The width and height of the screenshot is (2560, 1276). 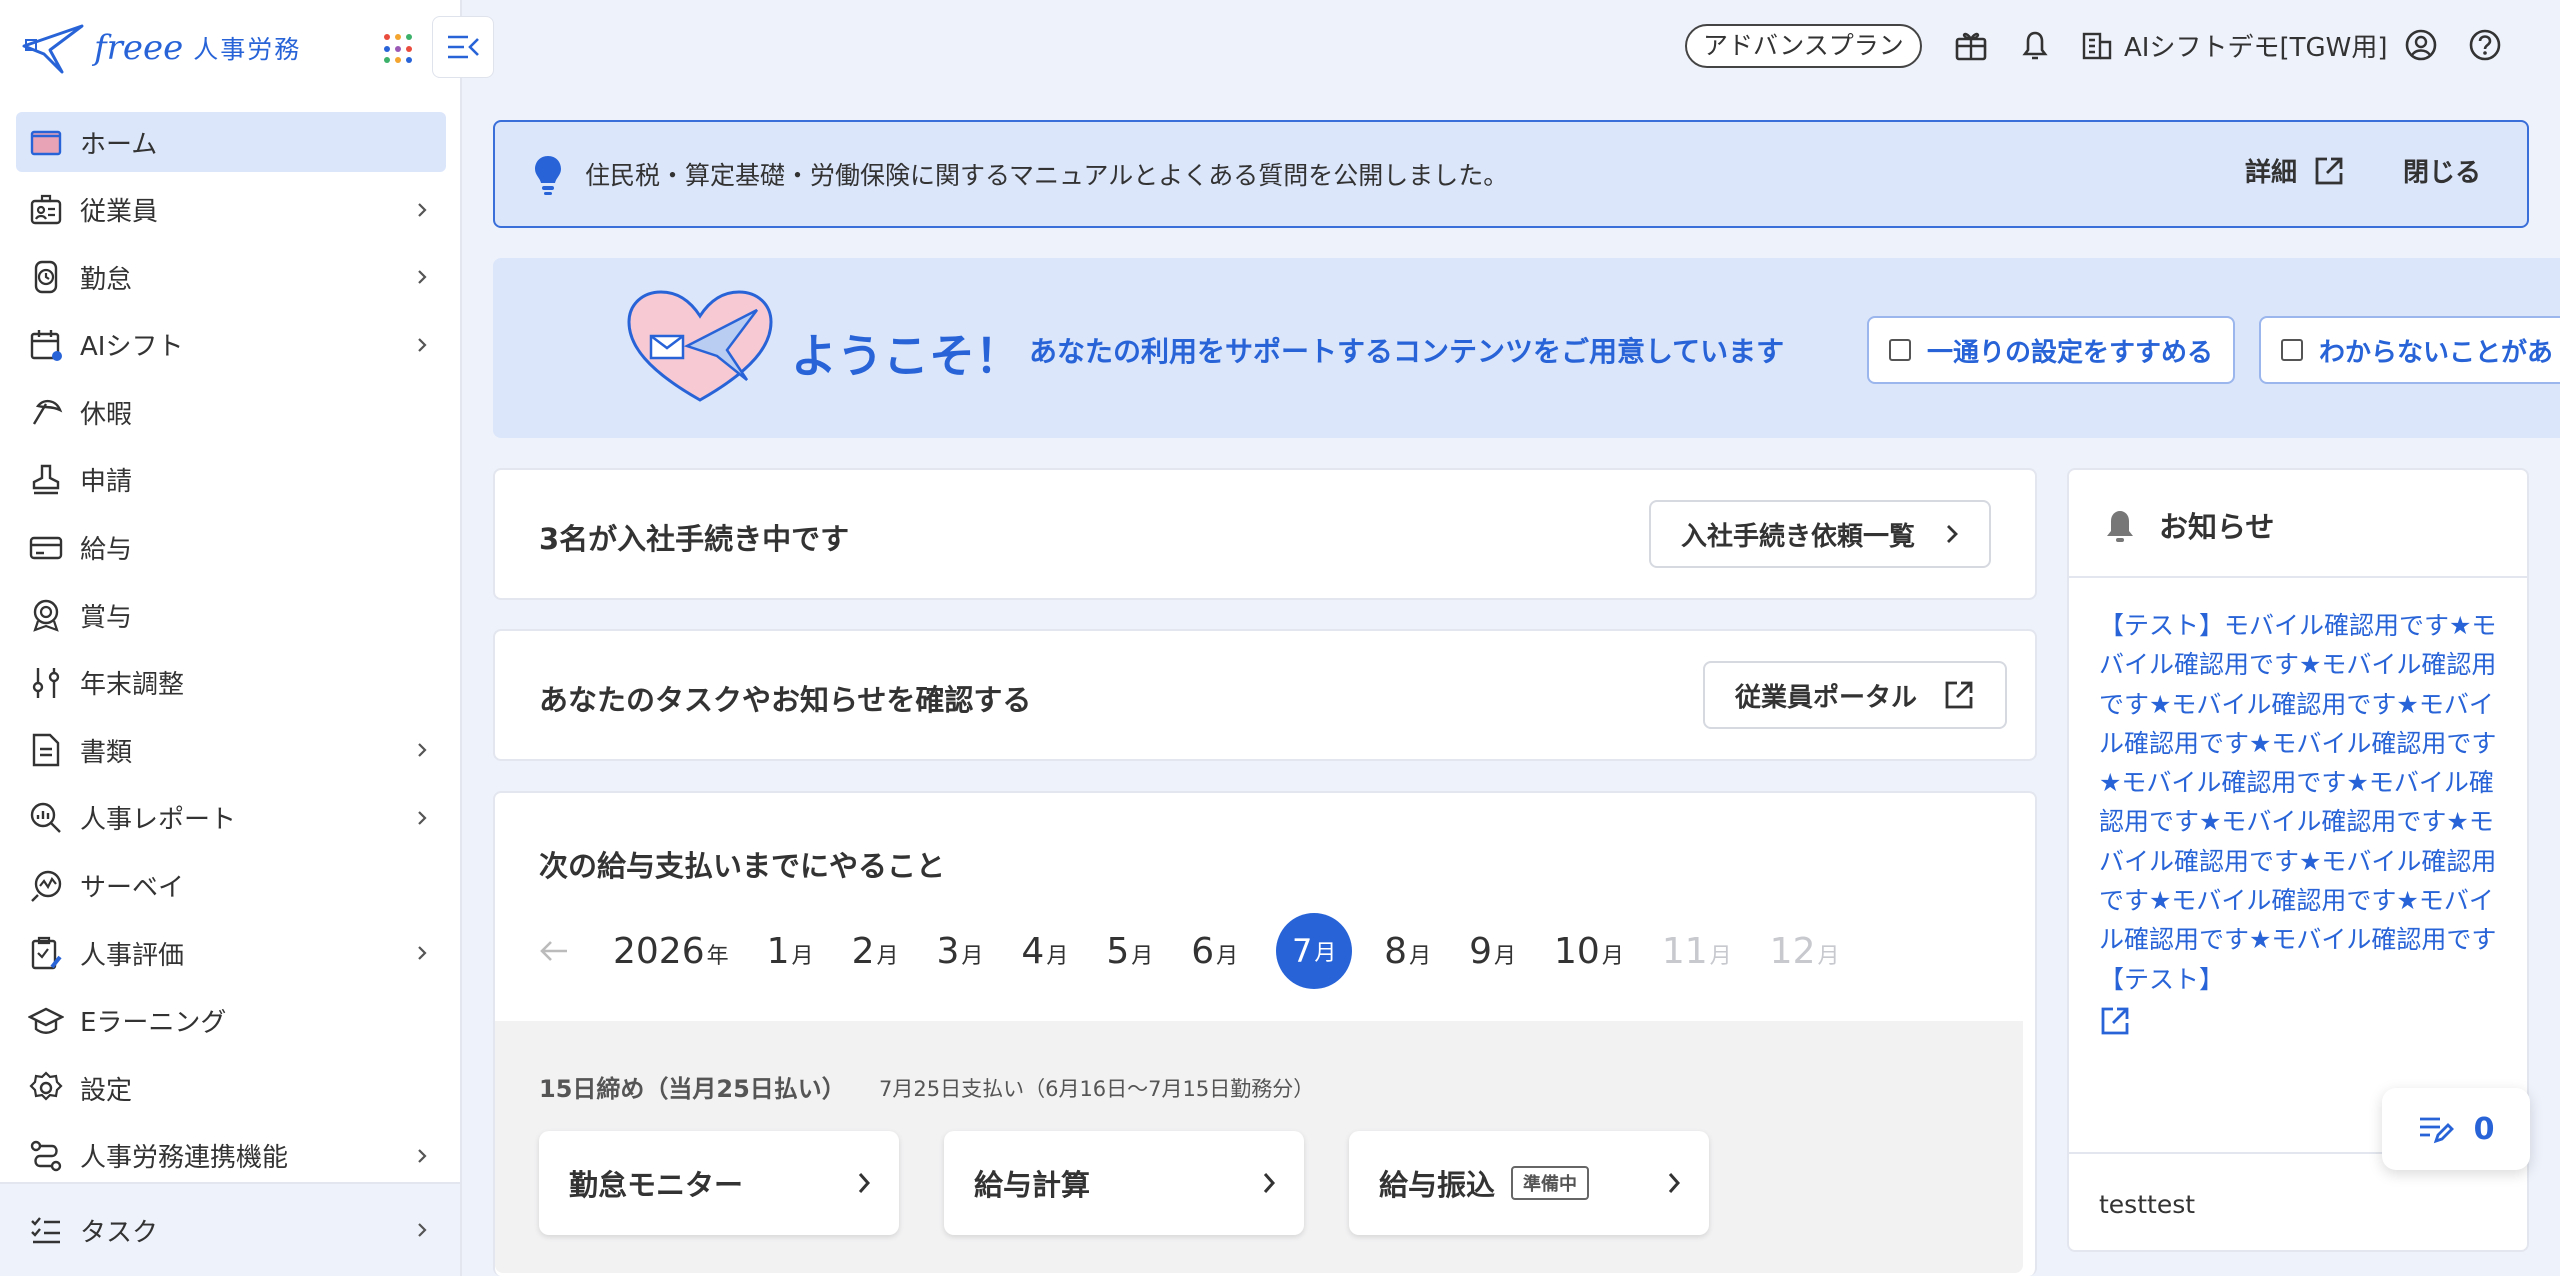 What do you see at coordinates (46, 548) in the screenshot?
I see `card-icon` at bounding box center [46, 548].